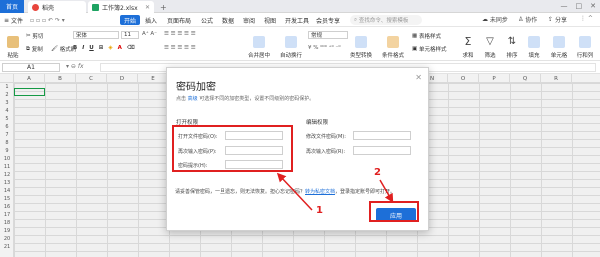 This screenshot has width=600, height=257. I want to click on annotation-arrows, so click(335, 191).